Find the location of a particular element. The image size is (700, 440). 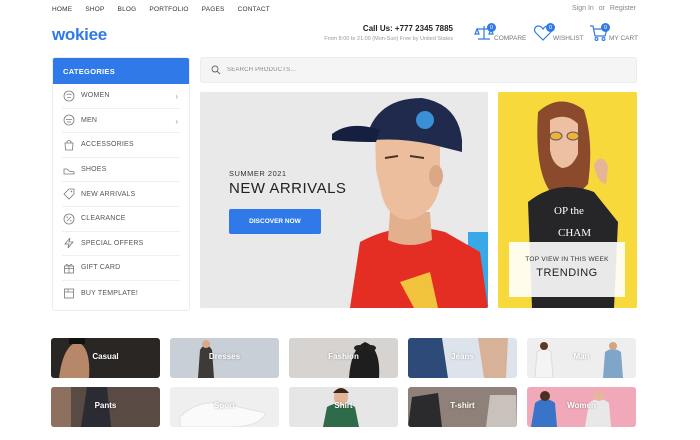

tile-shirt: Shirt is located at coordinates (343, 407).